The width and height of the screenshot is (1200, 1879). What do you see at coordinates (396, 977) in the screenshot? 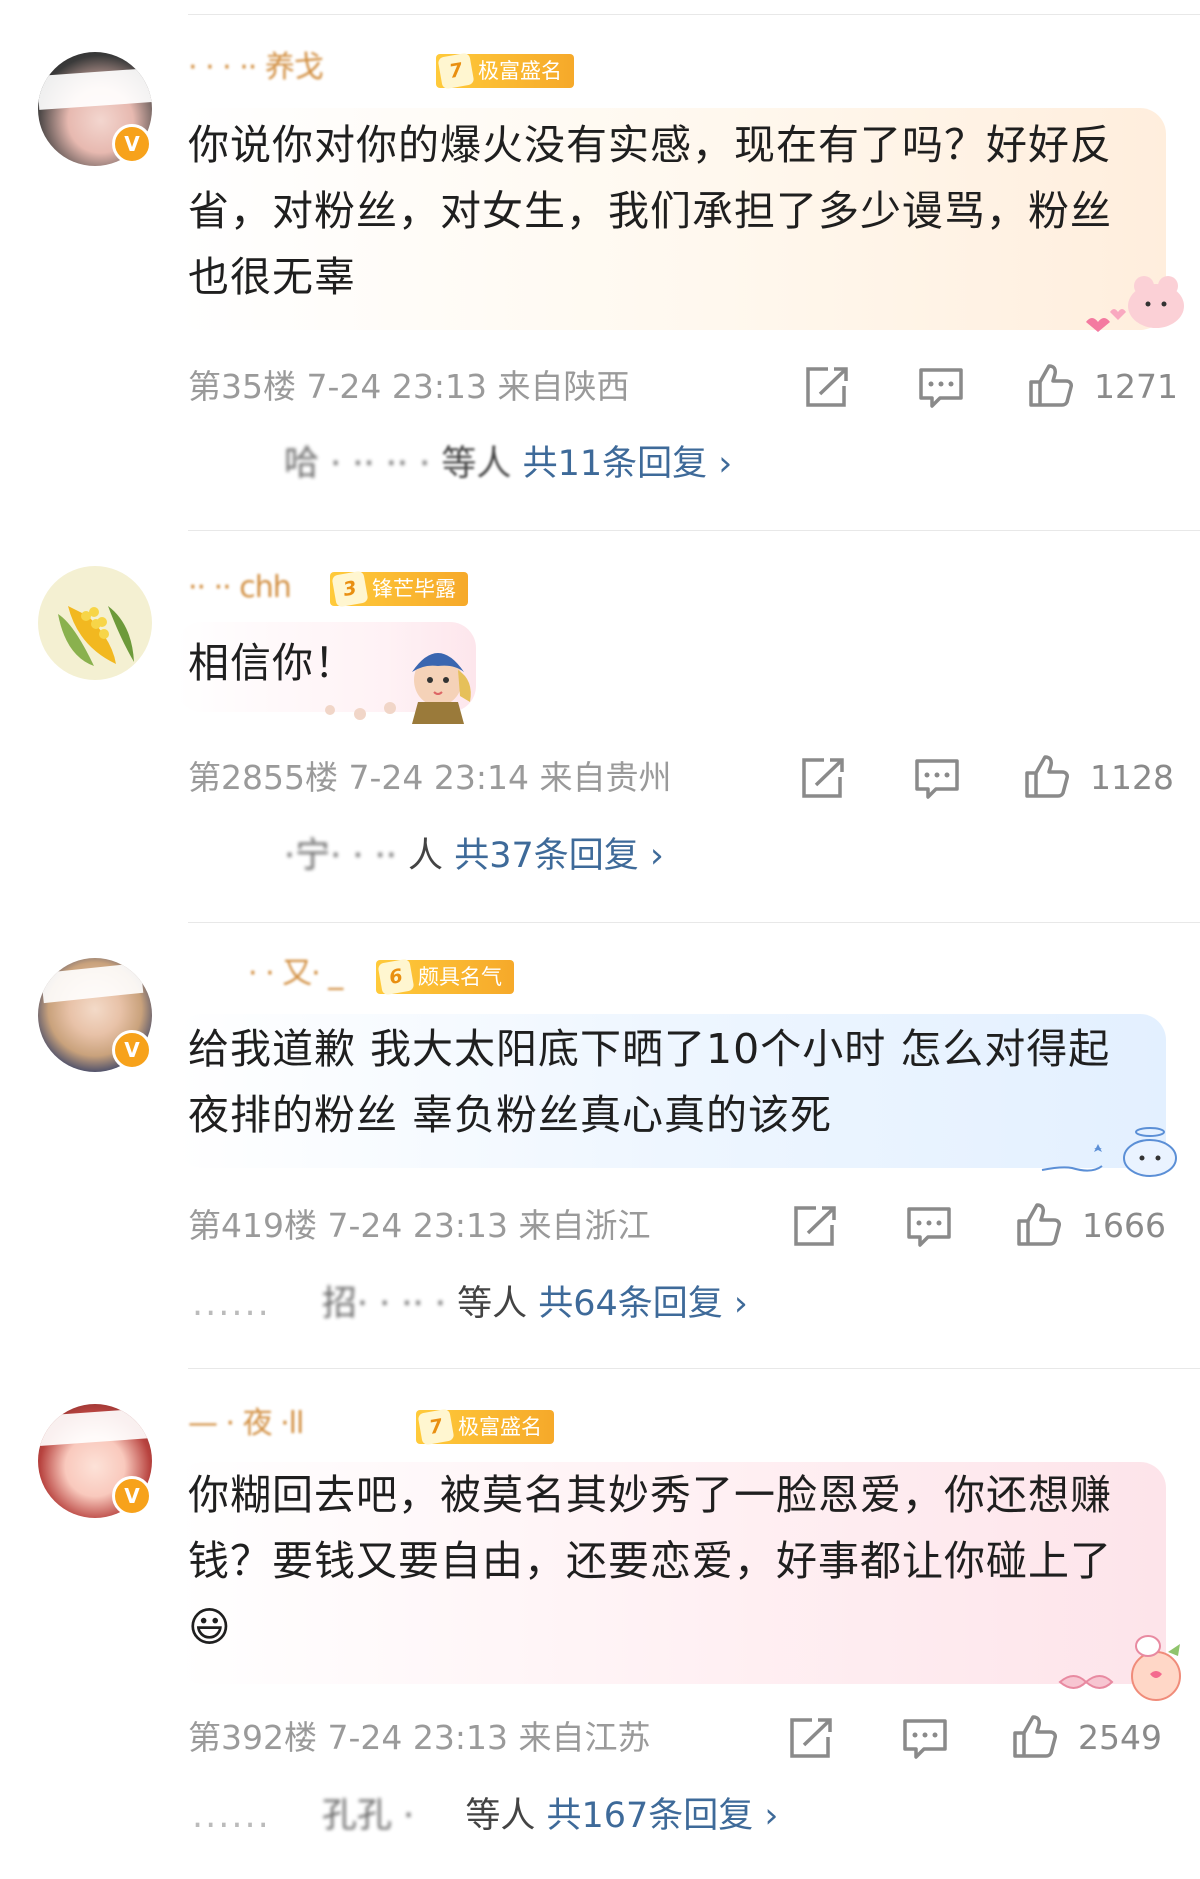
I see `level-number: 6` at bounding box center [396, 977].